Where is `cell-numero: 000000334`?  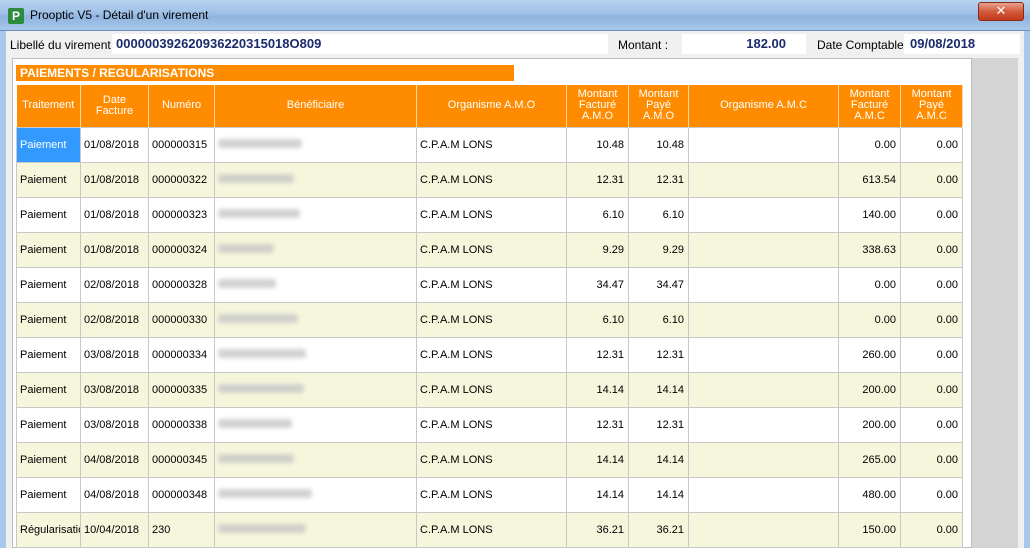
cell-numero: 000000334 is located at coordinates (181, 354).